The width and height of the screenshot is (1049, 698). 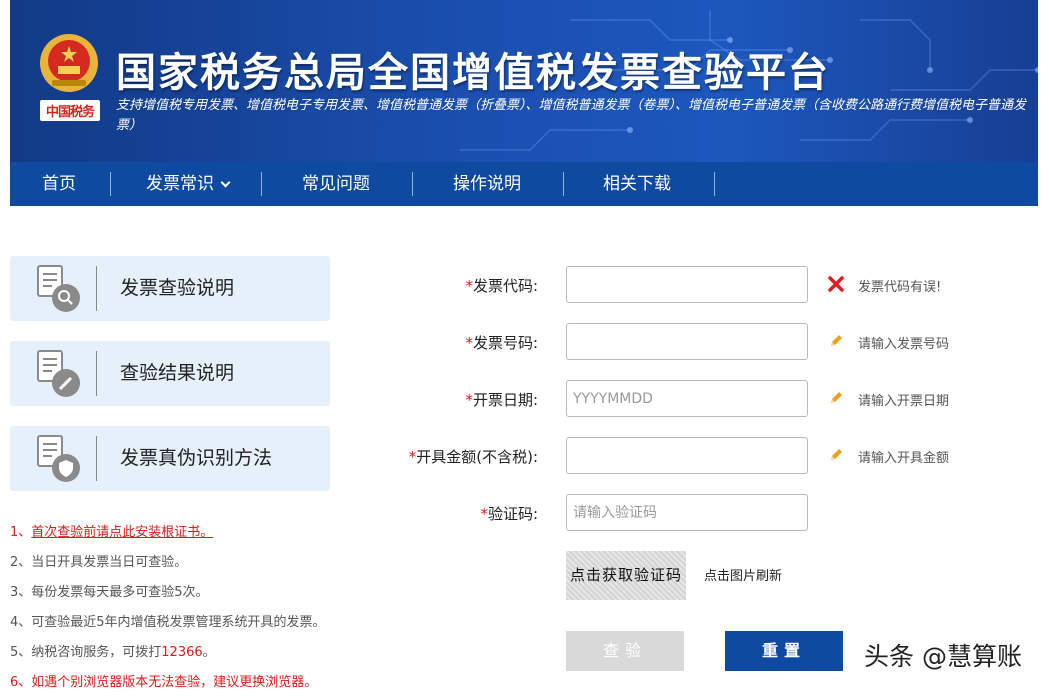 I want to click on chevron-down-icon, so click(x=225, y=182).